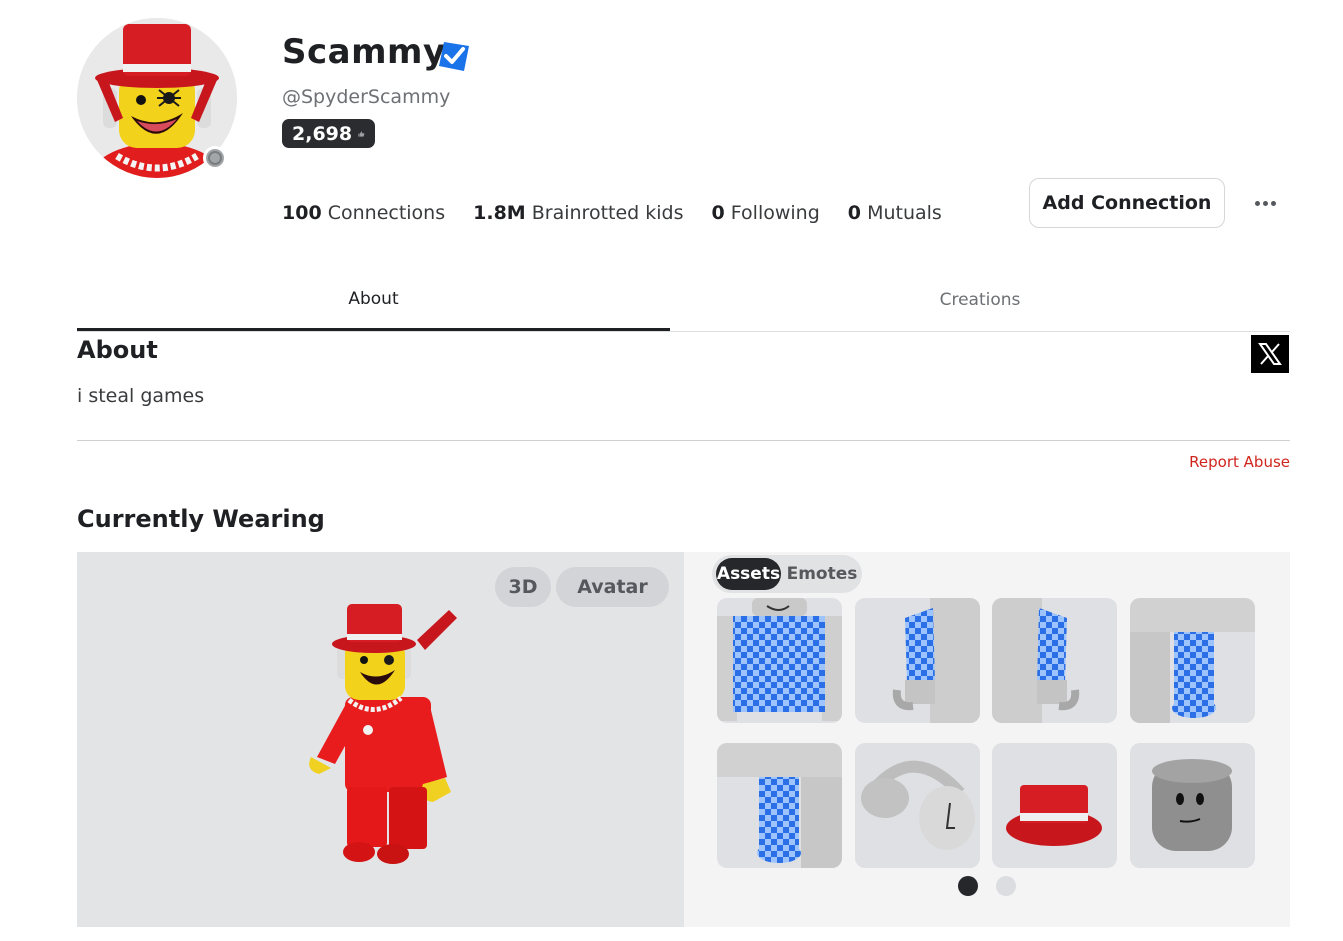 Image resolution: width=1343 pixels, height=941 pixels. I want to click on ellipsis-icon, so click(1265, 203).